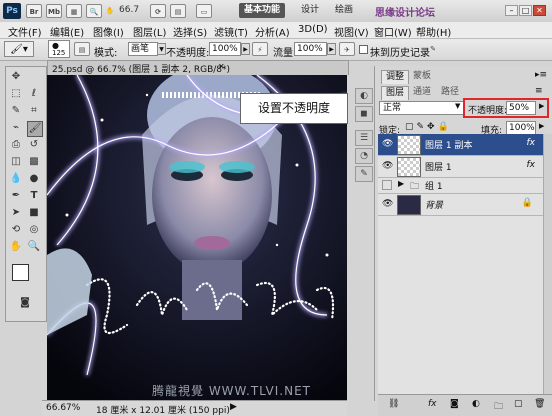 The image size is (552, 416). Describe the element at coordinates (401, 183) in the screenshot. I see `group-expand-icon: ▶` at that location.